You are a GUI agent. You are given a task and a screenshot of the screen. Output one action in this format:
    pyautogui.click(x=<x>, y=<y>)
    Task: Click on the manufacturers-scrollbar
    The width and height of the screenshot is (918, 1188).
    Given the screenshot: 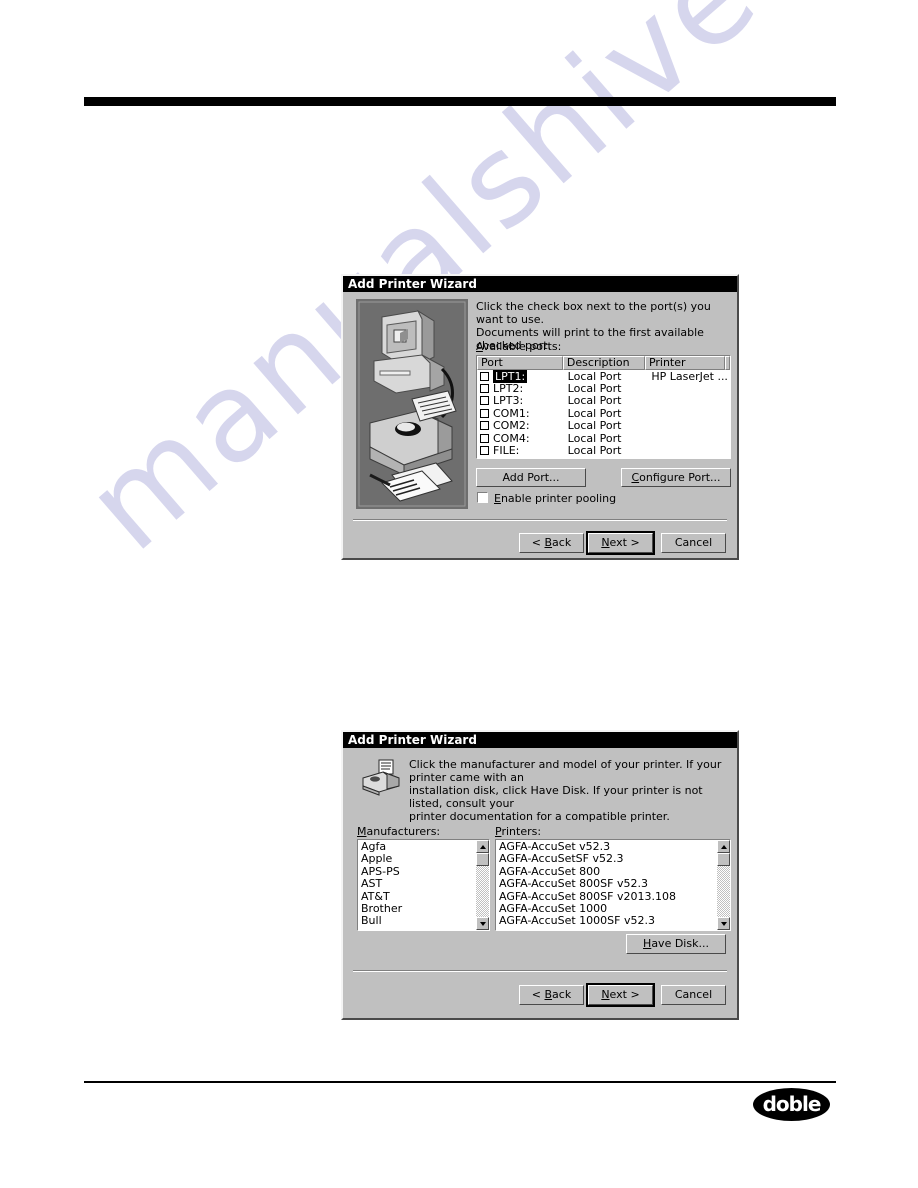 What is the action you would take?
    pyautogui.click(x=482, y=885)
    